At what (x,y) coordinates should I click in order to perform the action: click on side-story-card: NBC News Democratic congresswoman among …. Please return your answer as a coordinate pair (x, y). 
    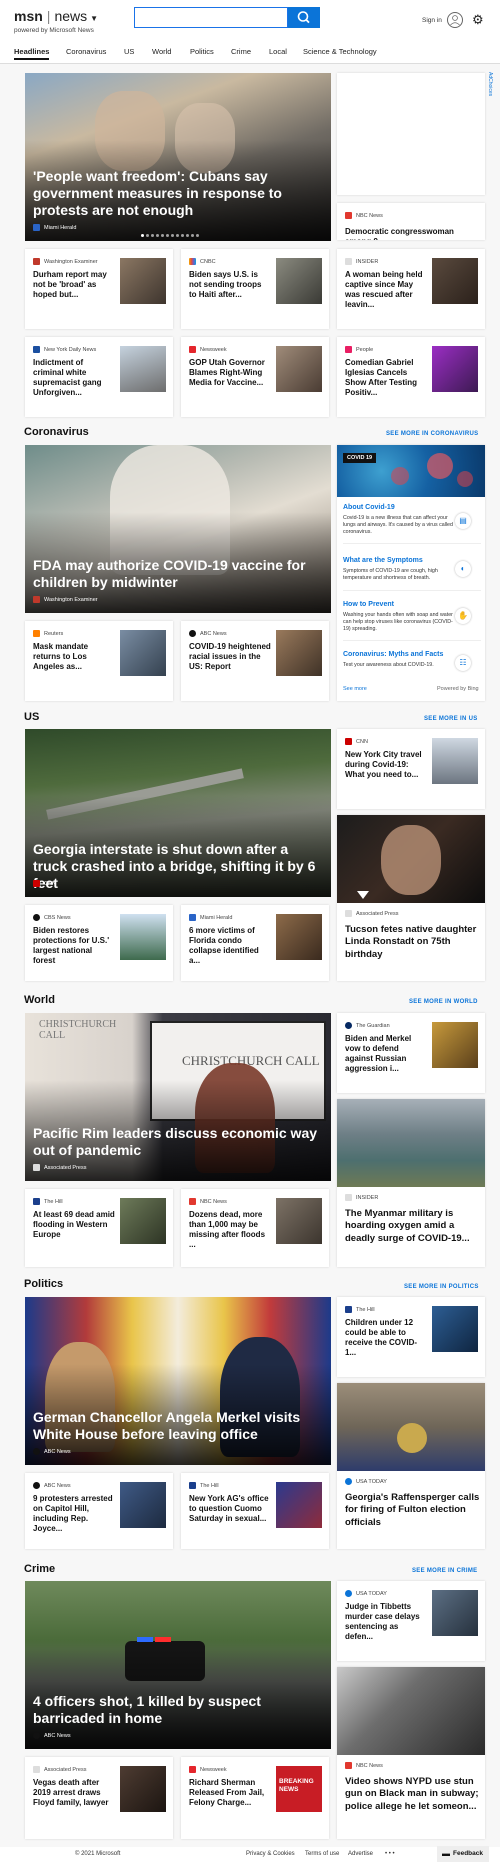
    Looking at the image, I should click on (411, 221).